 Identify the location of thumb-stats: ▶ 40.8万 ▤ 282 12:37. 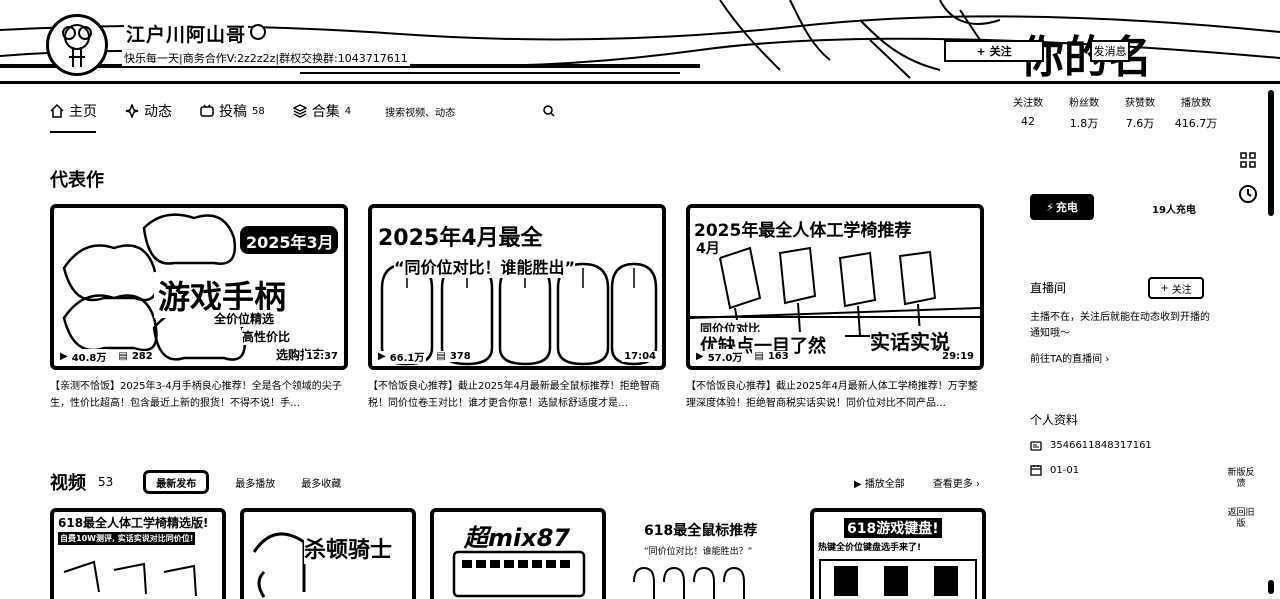
(199, 356).